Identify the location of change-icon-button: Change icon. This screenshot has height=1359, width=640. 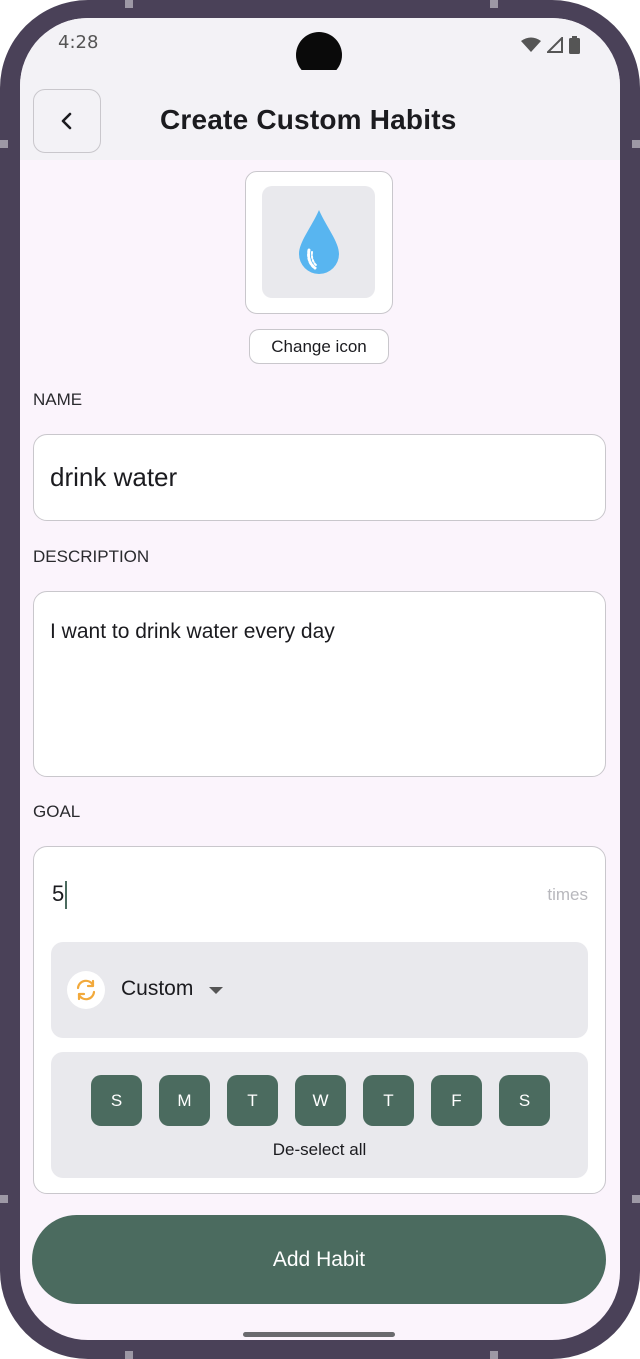
(319, 346).